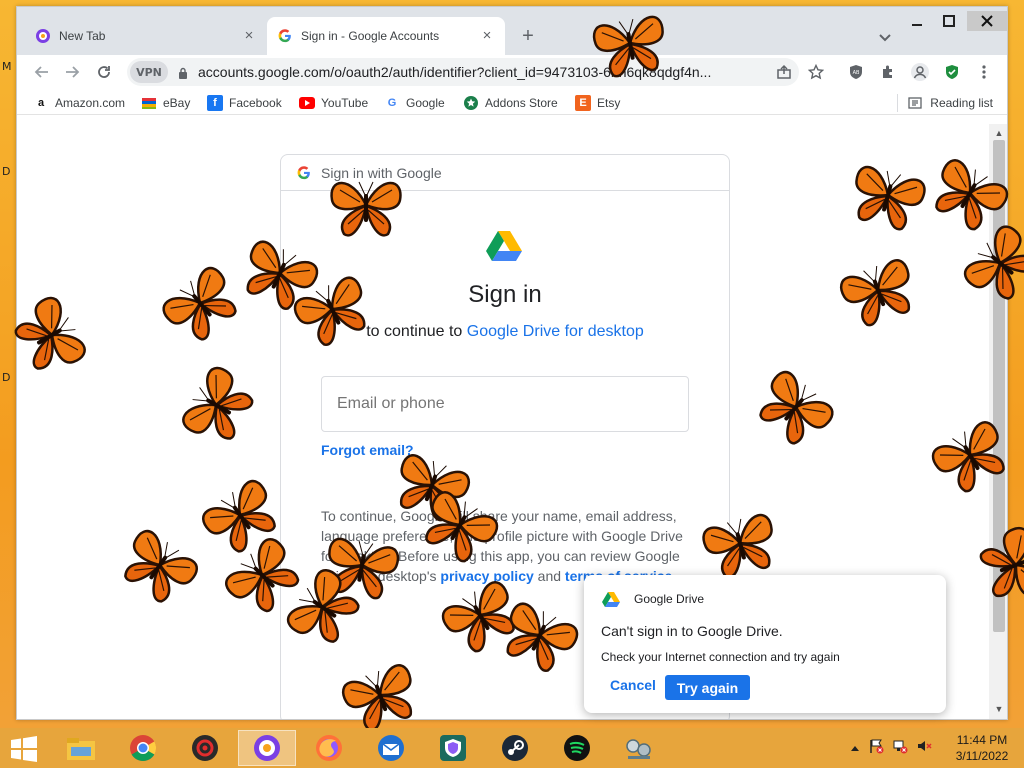 The width and height of the screenshot is (1024, 768). I want to click on bookmark-google: G Google, so click(414, 103).